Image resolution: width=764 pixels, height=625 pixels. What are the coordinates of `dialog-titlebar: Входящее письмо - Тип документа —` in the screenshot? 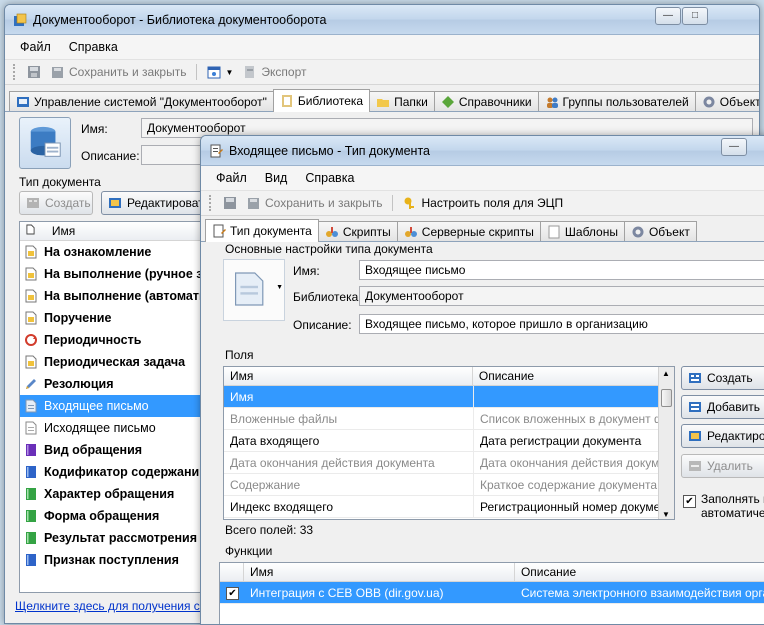 It's located at (482, 151).